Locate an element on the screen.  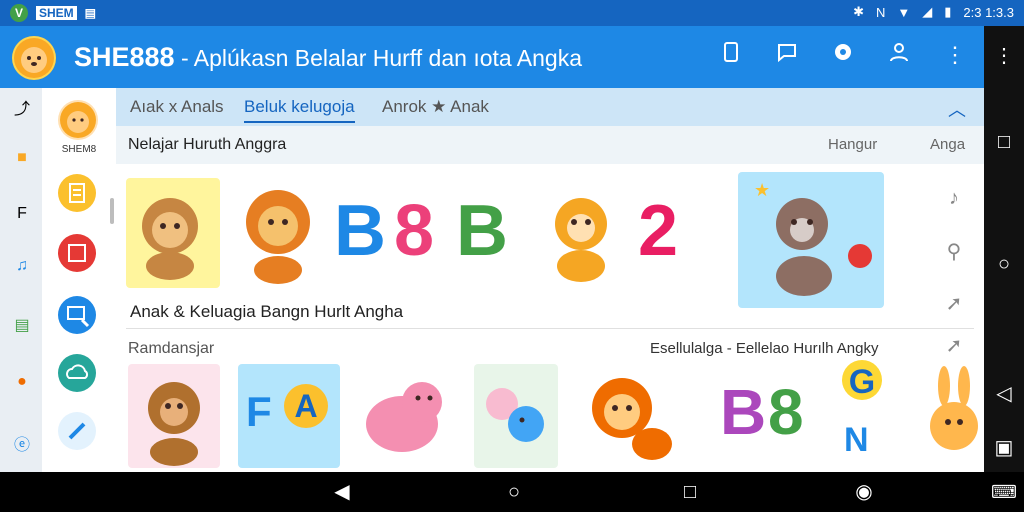
pencil-icon is located at coordinates (77, 431).